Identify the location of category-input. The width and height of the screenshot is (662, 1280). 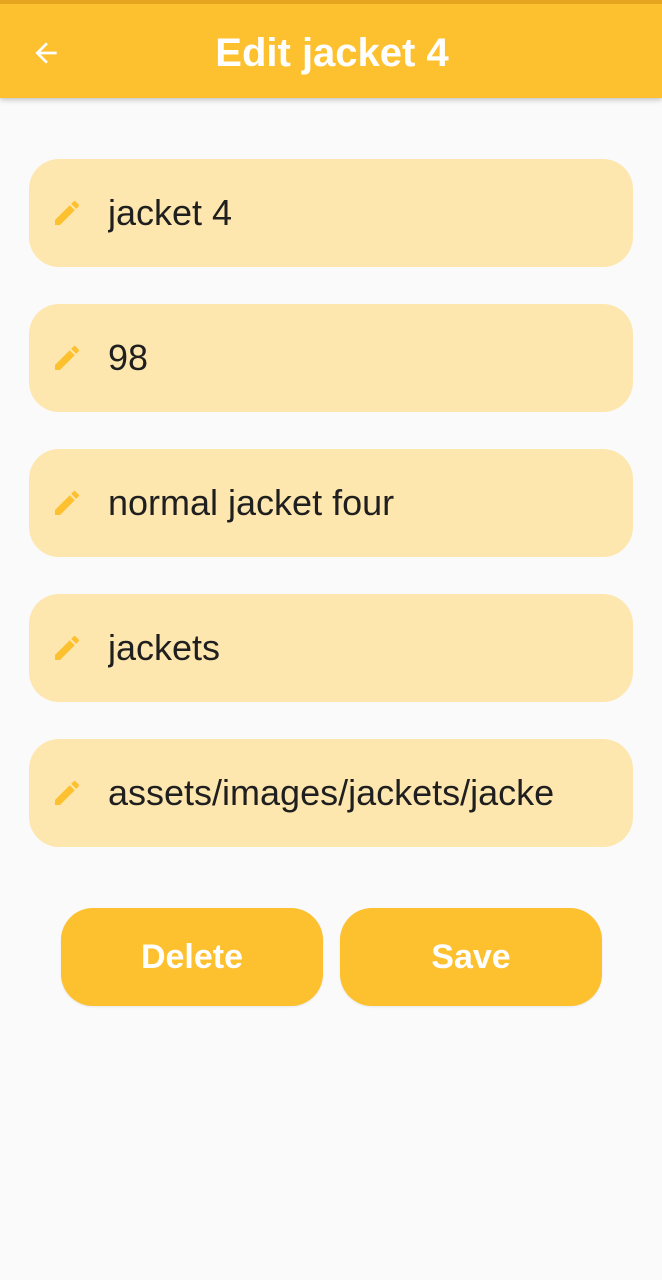
(353, 648).